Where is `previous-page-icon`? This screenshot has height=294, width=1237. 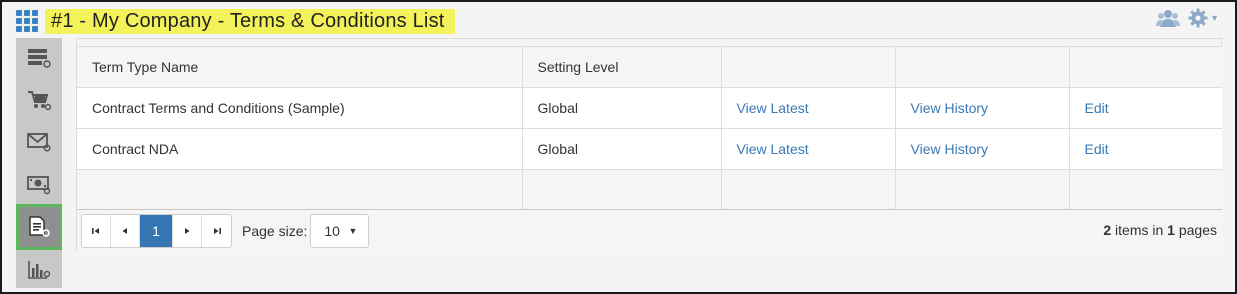
previous-page-icon is located at coordinates (124, 231).